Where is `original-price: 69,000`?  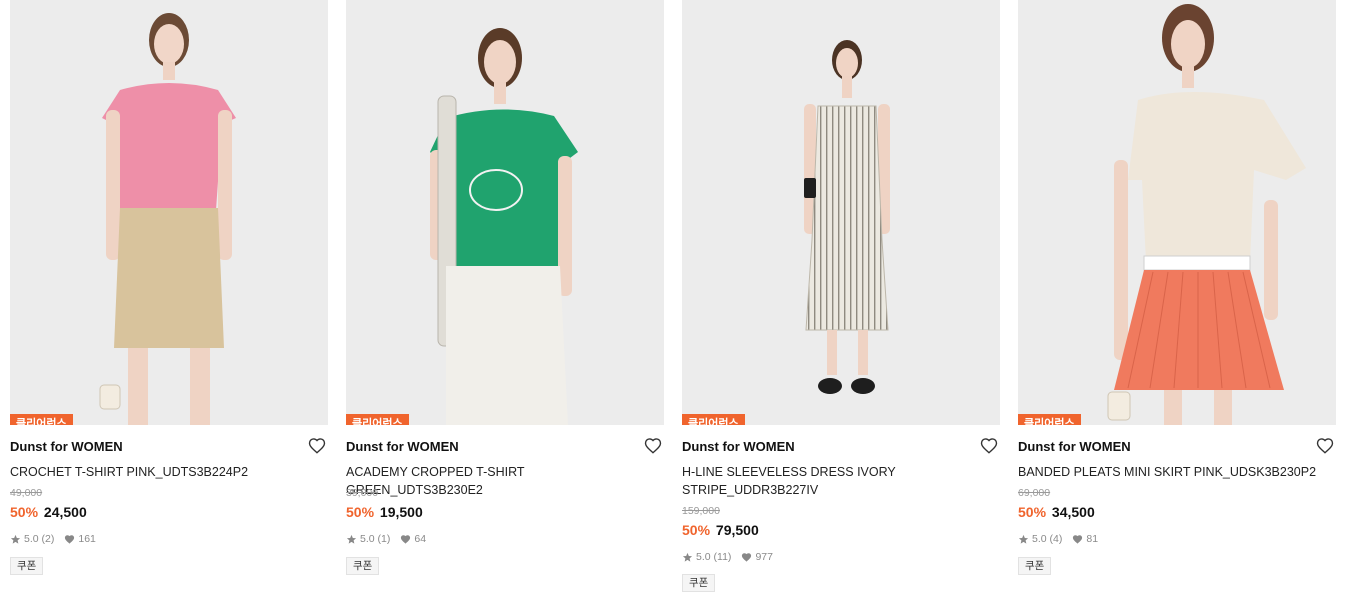
original-price: 69,000 is located at coordinates (1034, 493).